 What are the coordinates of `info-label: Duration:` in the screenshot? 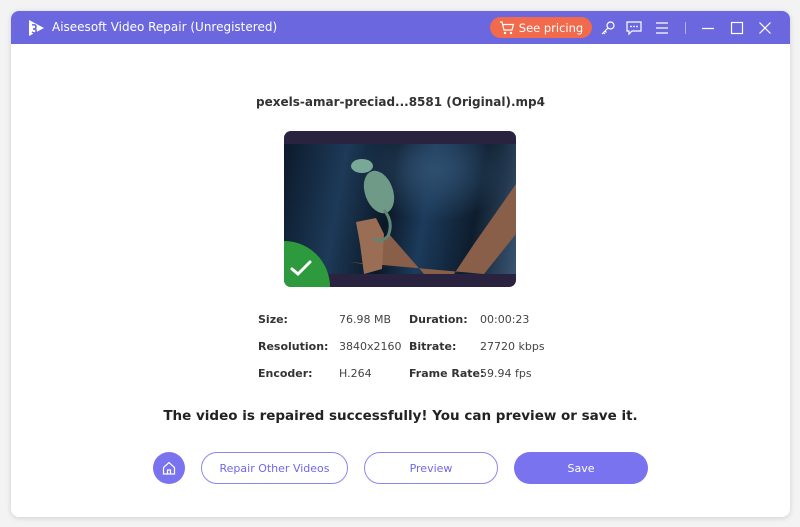 It's located at (438, 319).